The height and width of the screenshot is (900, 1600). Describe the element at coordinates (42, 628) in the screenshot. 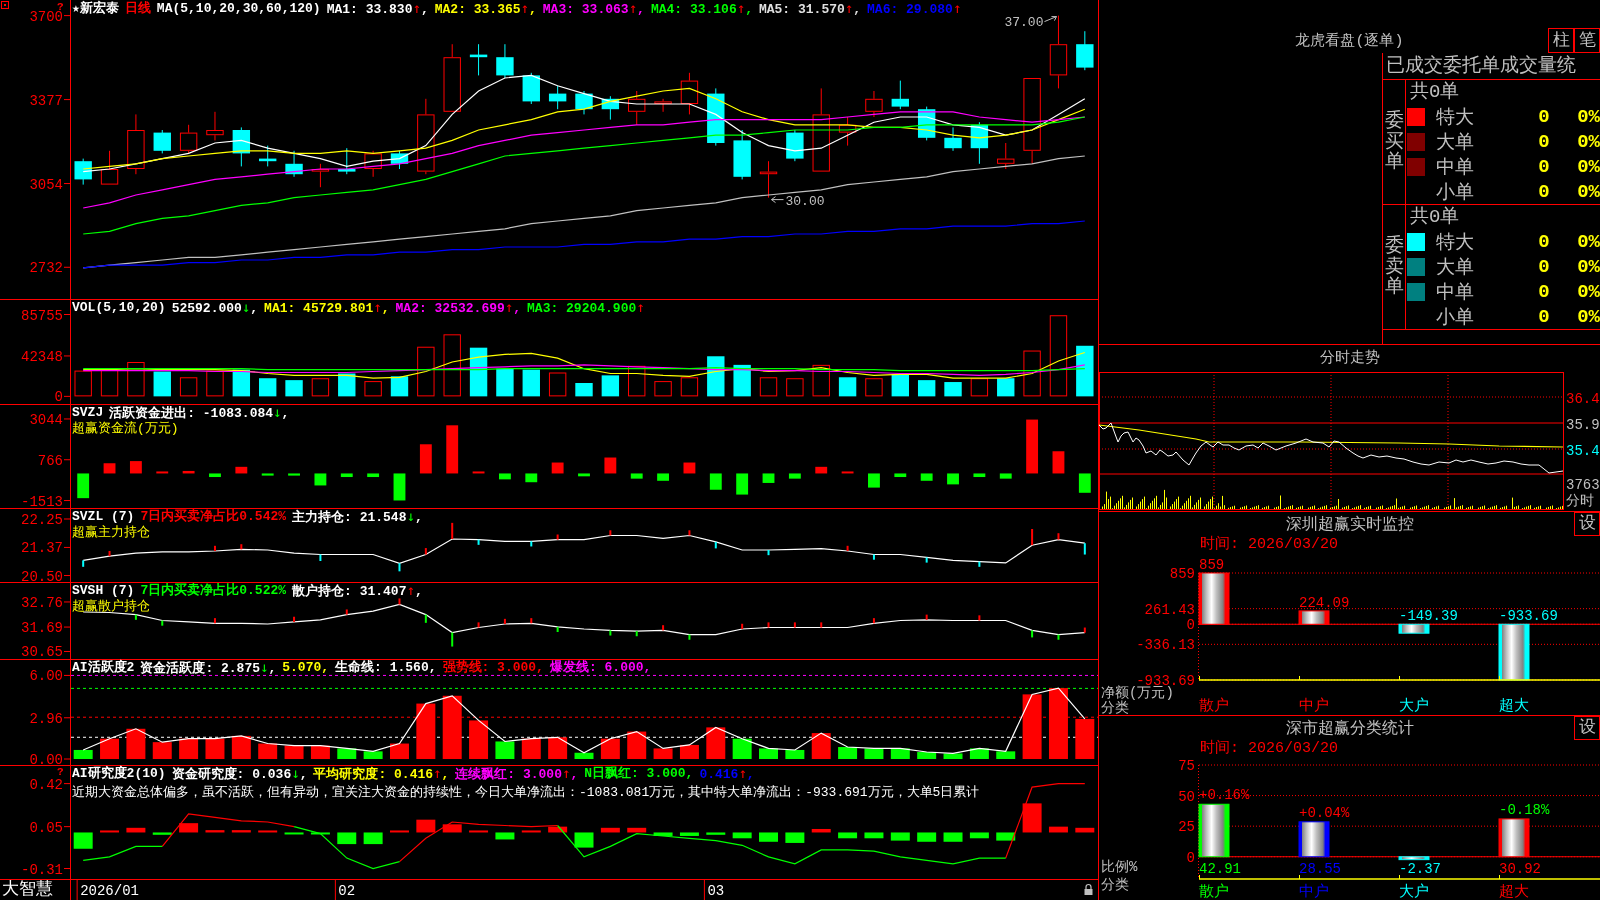

I see `axis-label: 31.69` at that location.